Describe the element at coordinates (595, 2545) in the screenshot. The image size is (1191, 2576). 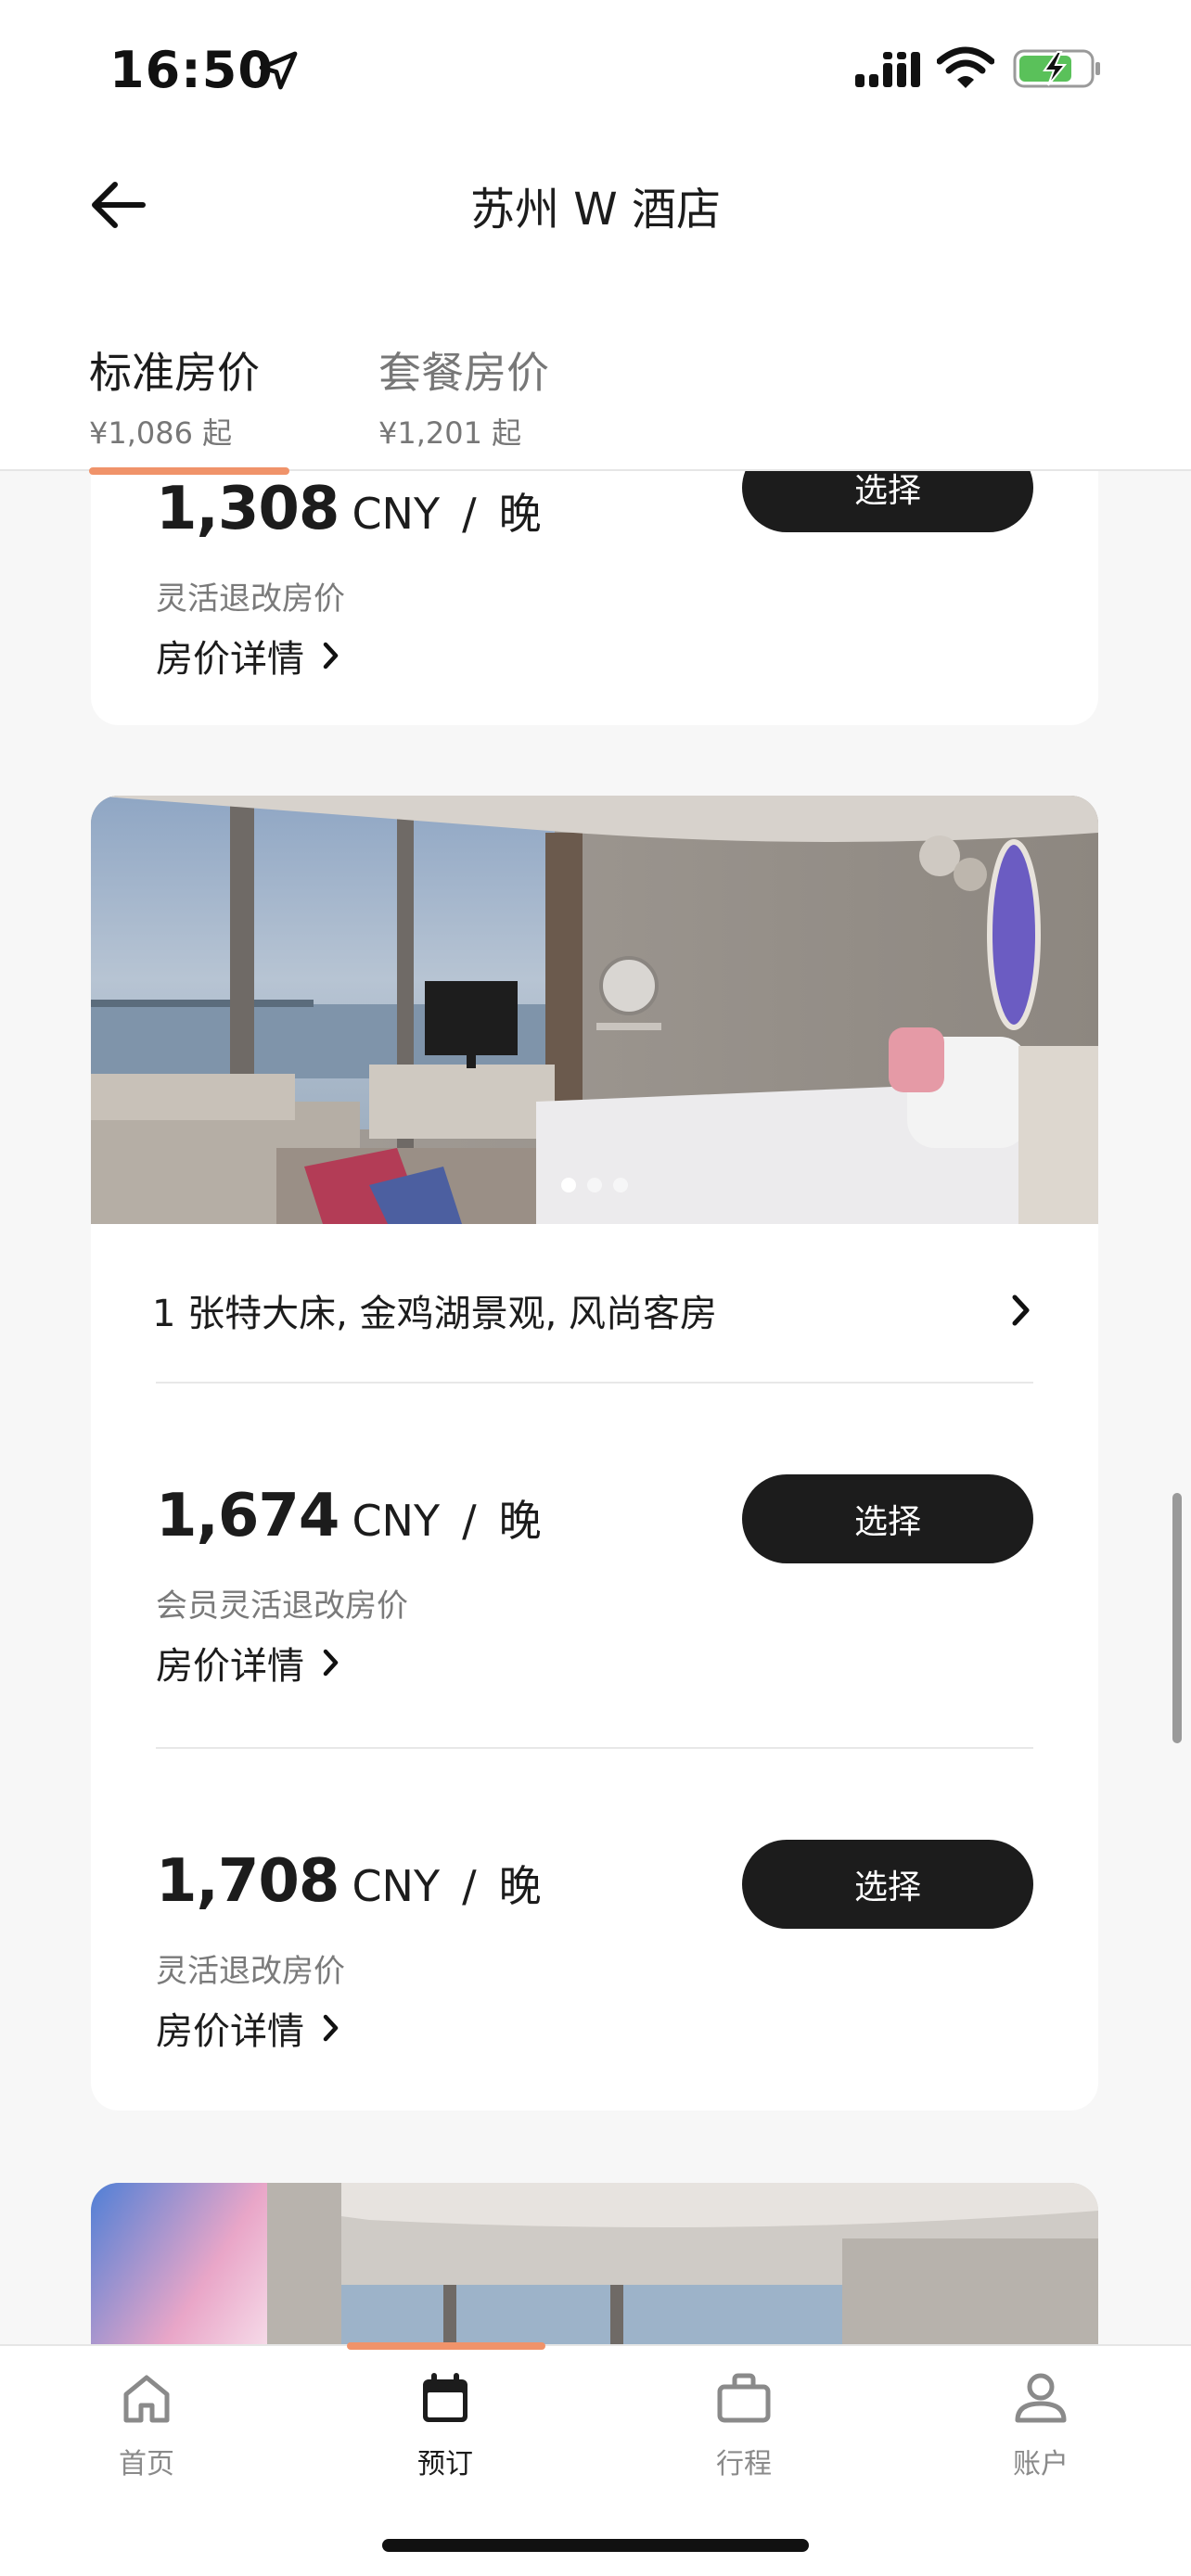
I see `home-indicator` at that location.